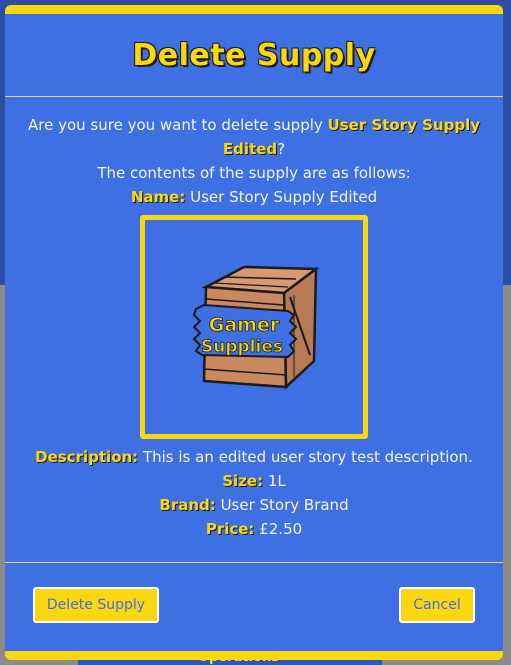 Image resolution: width=511 pixels, height=665 pixels. I want to click on name-value: User Story Supply Edited, so click(284, 197).